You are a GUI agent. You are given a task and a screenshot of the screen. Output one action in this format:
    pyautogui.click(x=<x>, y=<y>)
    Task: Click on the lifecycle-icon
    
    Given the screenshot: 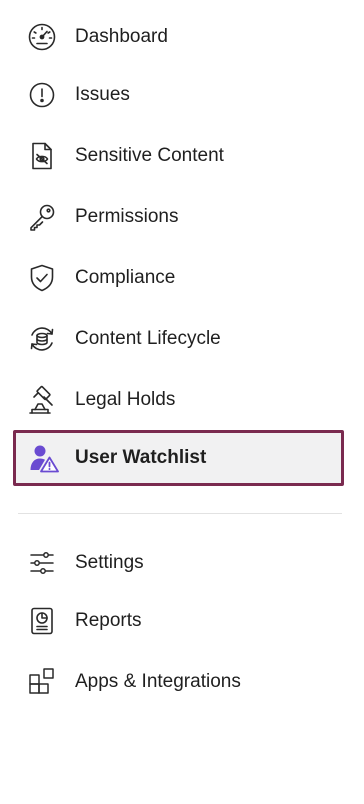 What is the action you would take?
    pyautogui.click(x=42, y=339)
    